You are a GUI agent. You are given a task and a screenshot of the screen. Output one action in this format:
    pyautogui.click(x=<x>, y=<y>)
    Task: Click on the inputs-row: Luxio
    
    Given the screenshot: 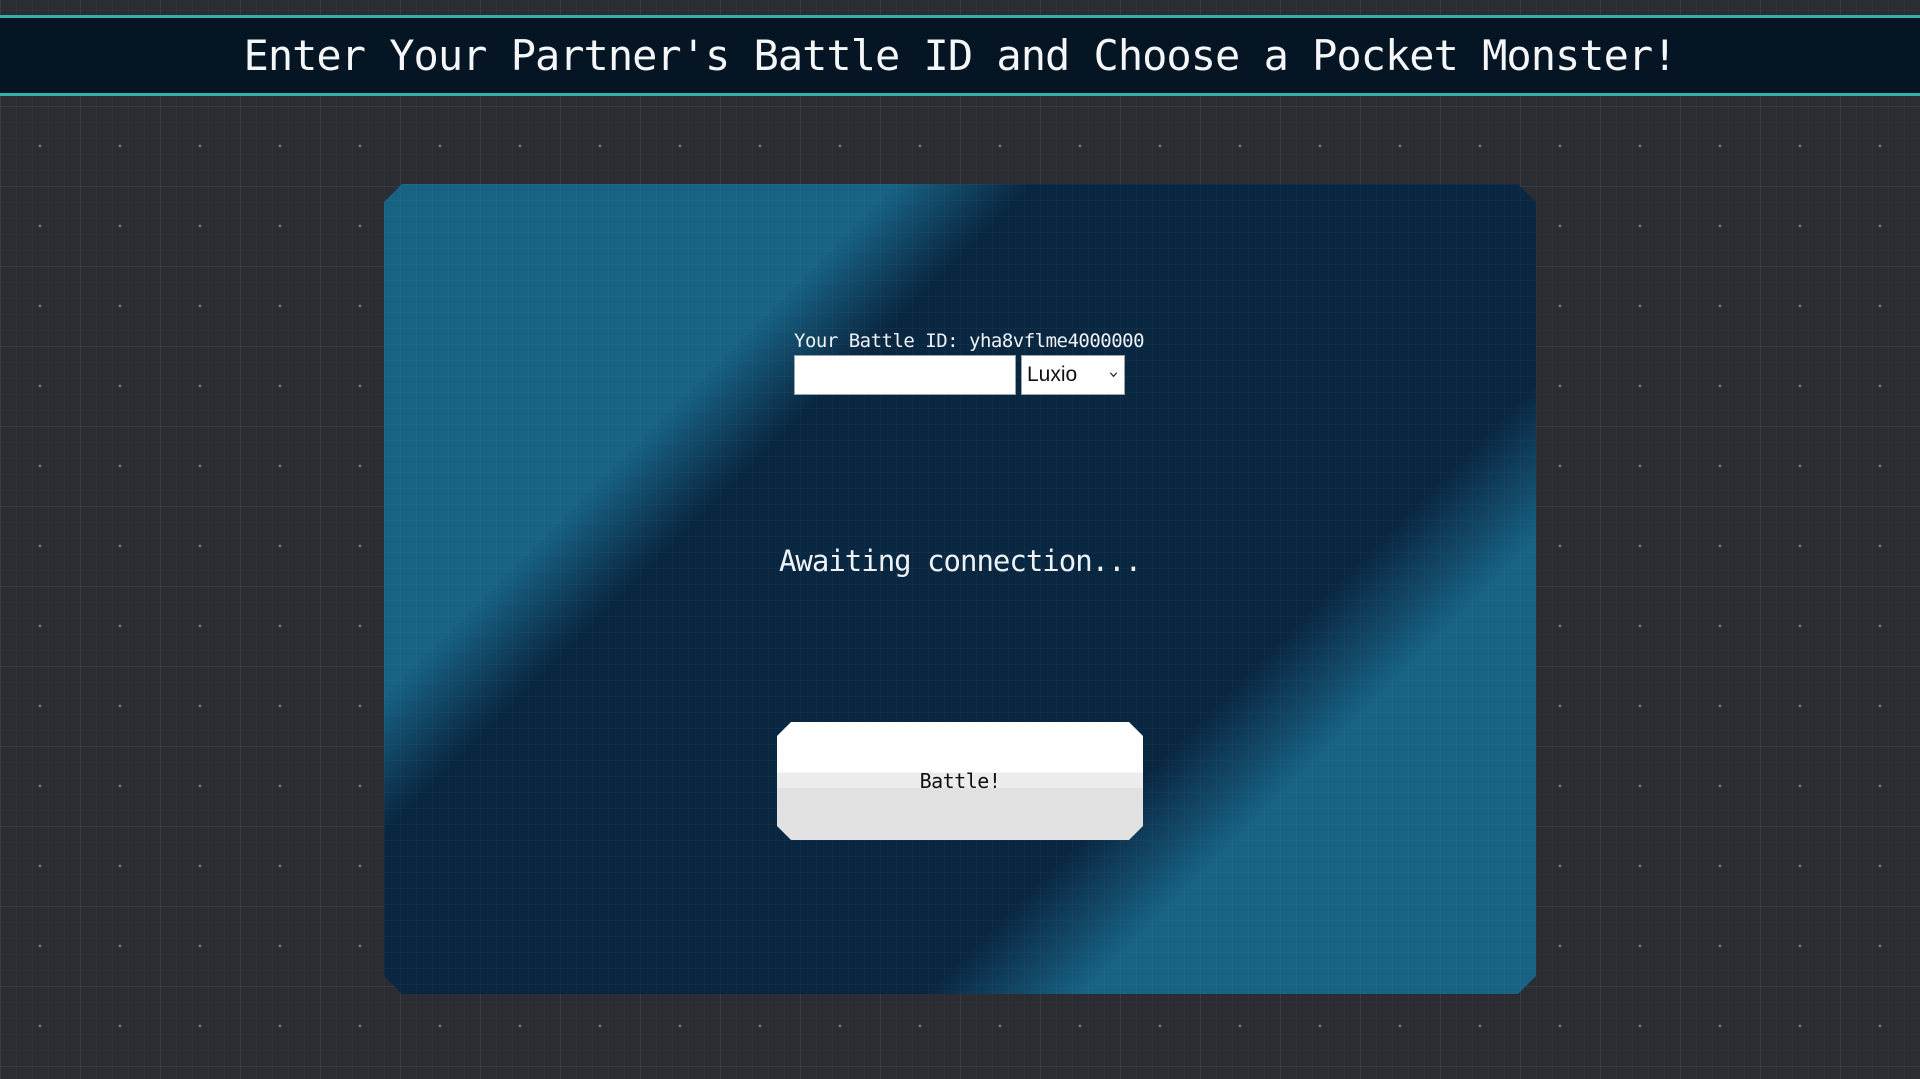 What is the action you would take?
    pyautogui.click(x=960, y=375)
    